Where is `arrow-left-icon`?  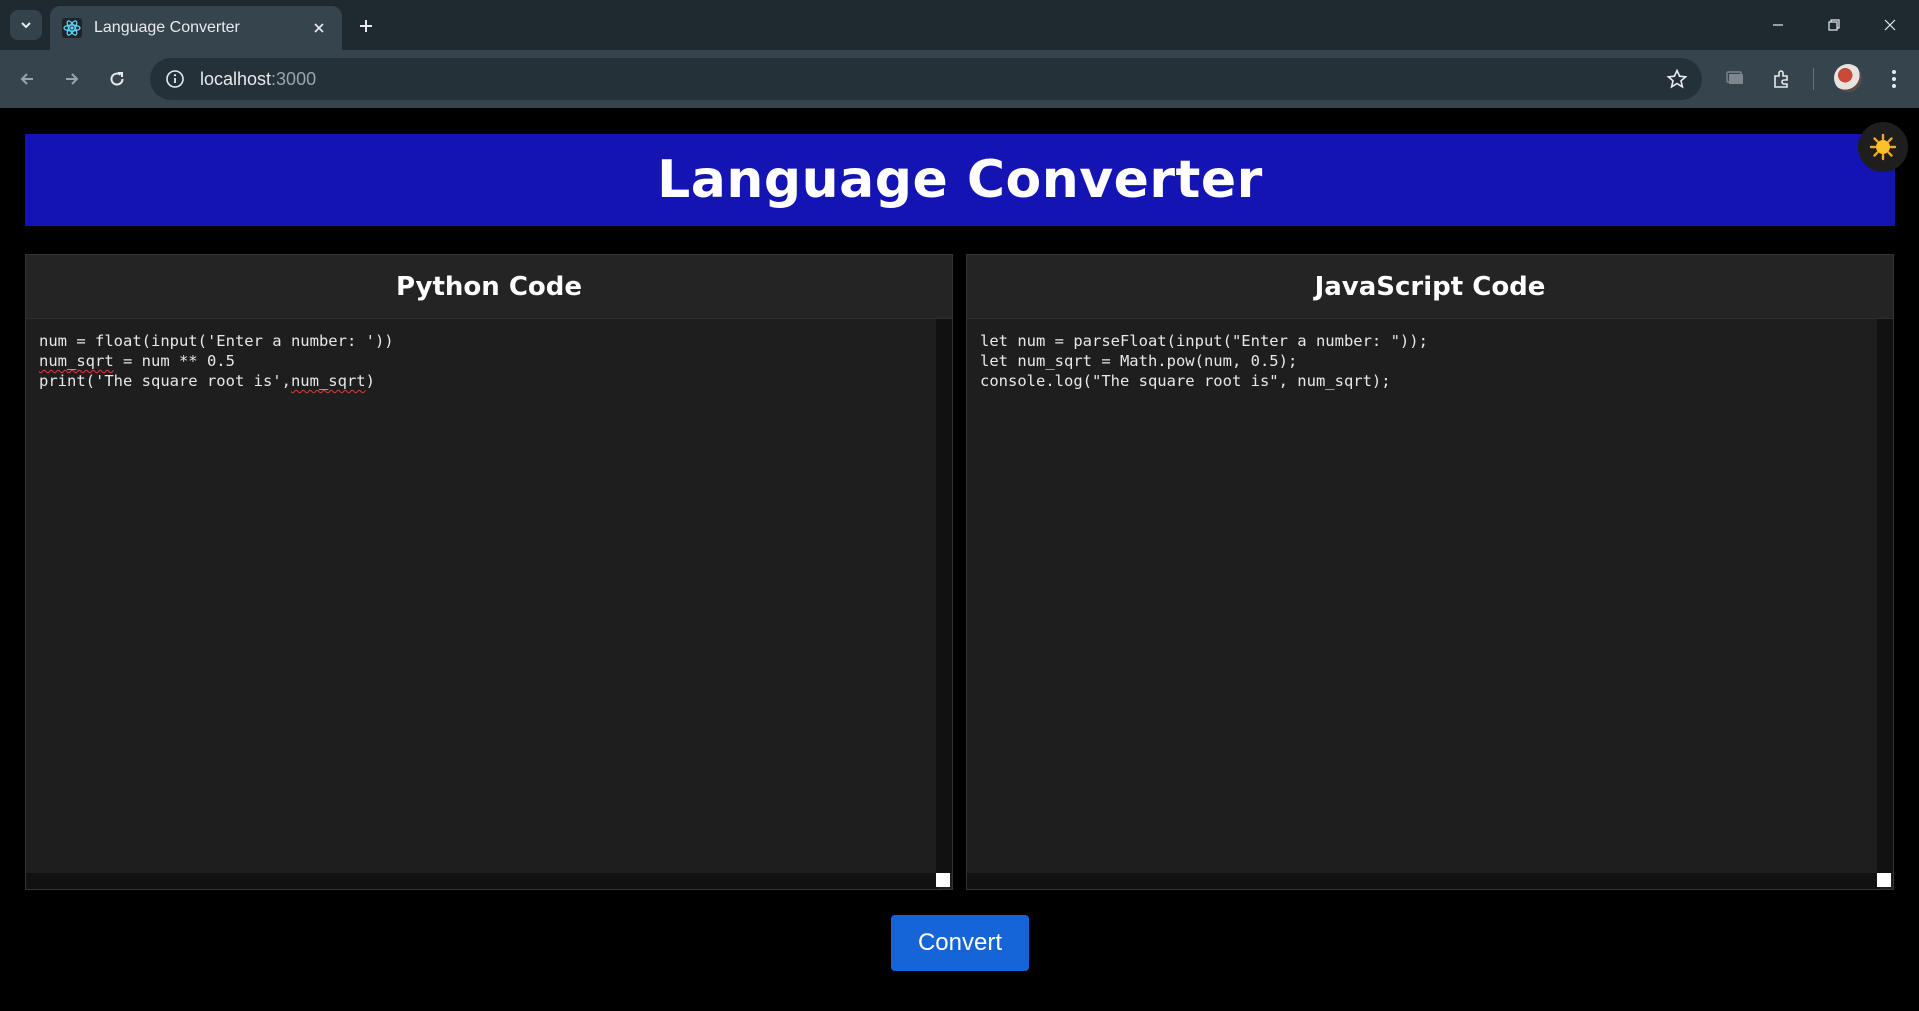 arrow-left-icon is located at coordinates (26, 79).